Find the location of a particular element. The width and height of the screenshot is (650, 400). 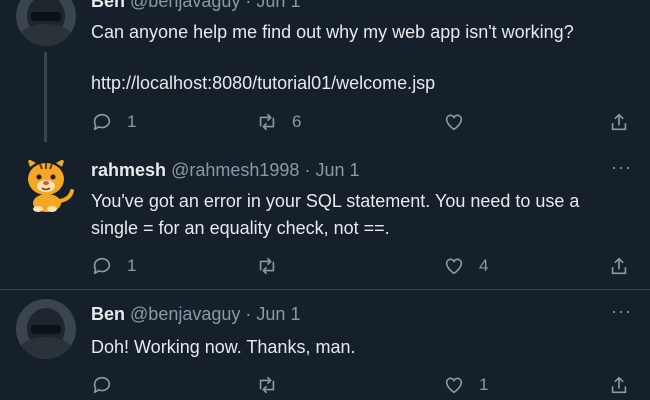

tweet-actions: 1 is located at coordinates (363, 386).